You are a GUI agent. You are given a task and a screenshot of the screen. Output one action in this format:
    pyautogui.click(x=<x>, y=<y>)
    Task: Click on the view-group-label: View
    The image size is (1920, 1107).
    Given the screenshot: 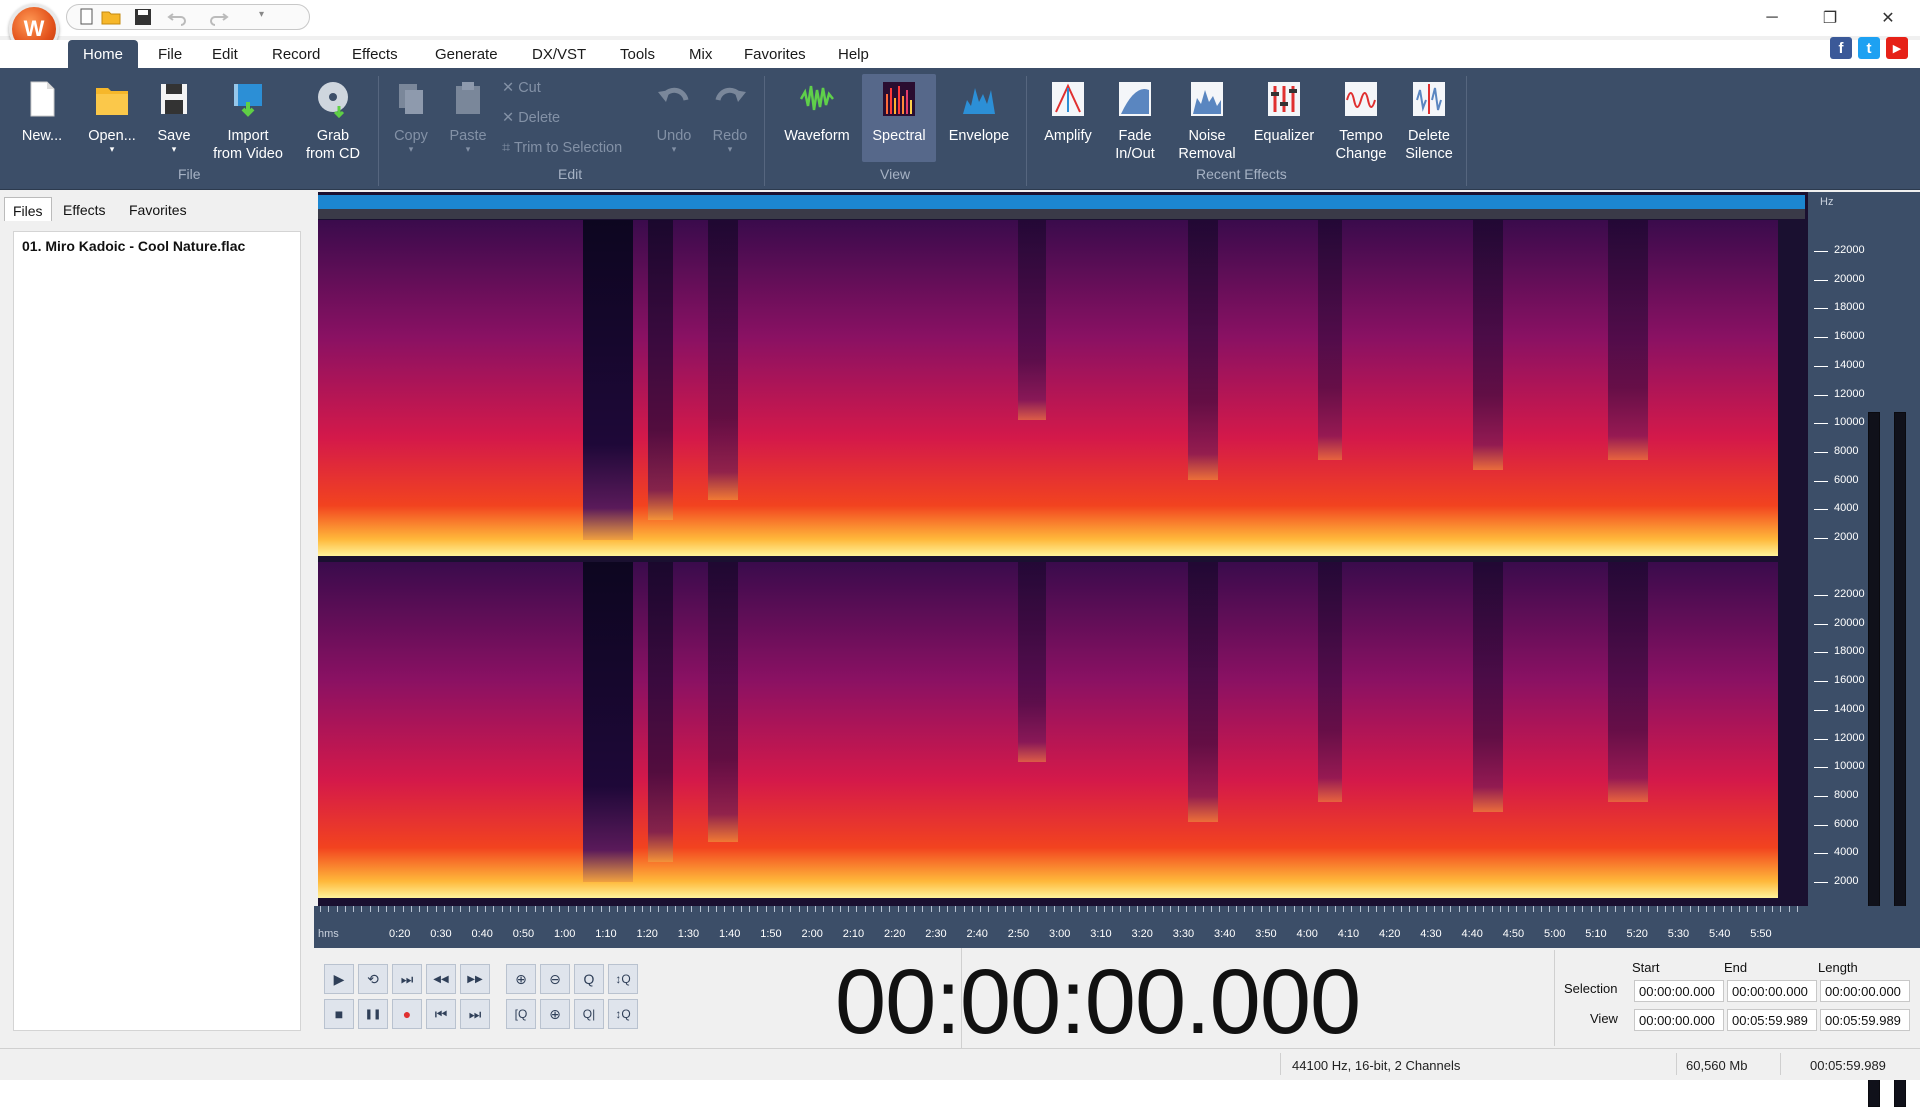 What is the action you would take?
    pyautogui.click(x=895, y=174)
    